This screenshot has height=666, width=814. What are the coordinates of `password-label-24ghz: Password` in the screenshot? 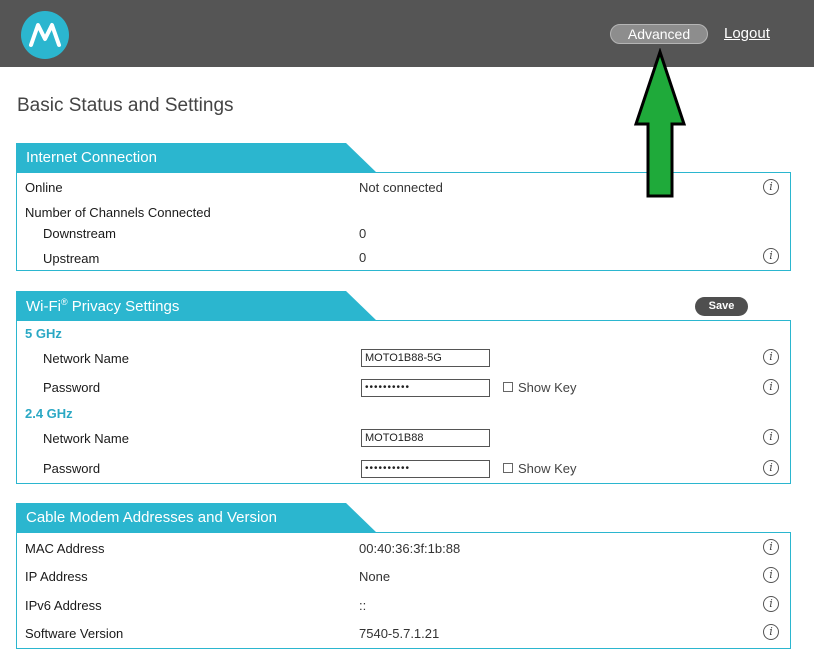 It's located at (72, 468).